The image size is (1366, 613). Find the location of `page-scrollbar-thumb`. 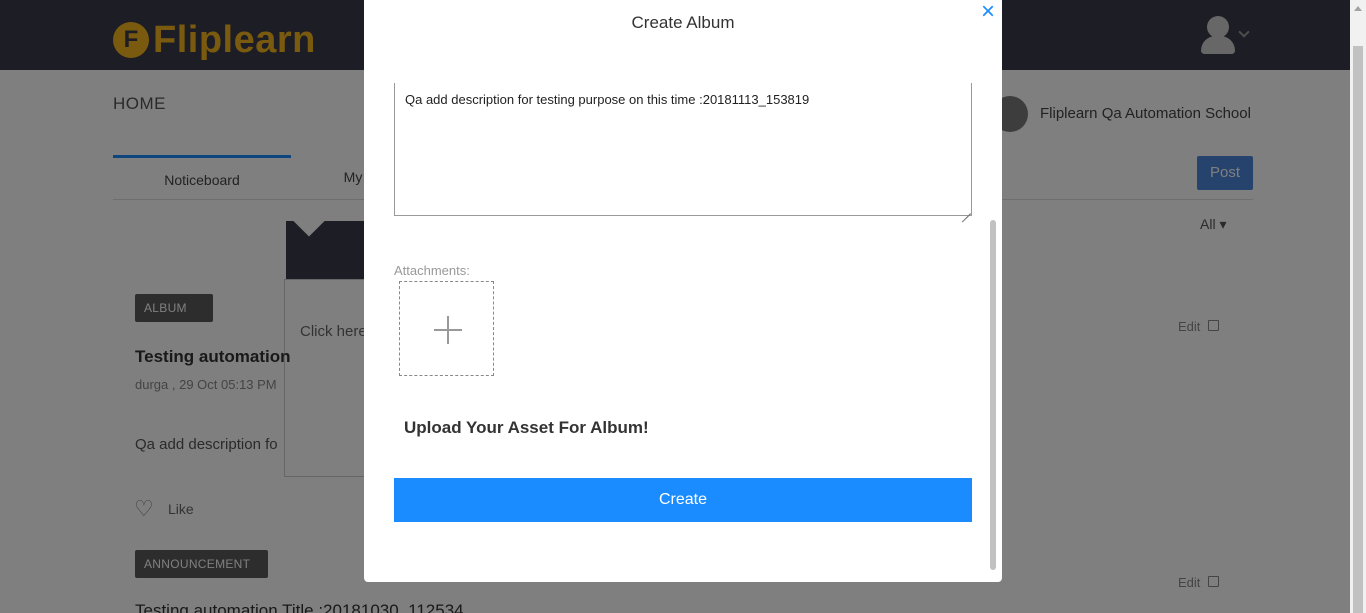

page-scrollbar-thumb is located at coordinates (1358, 329).